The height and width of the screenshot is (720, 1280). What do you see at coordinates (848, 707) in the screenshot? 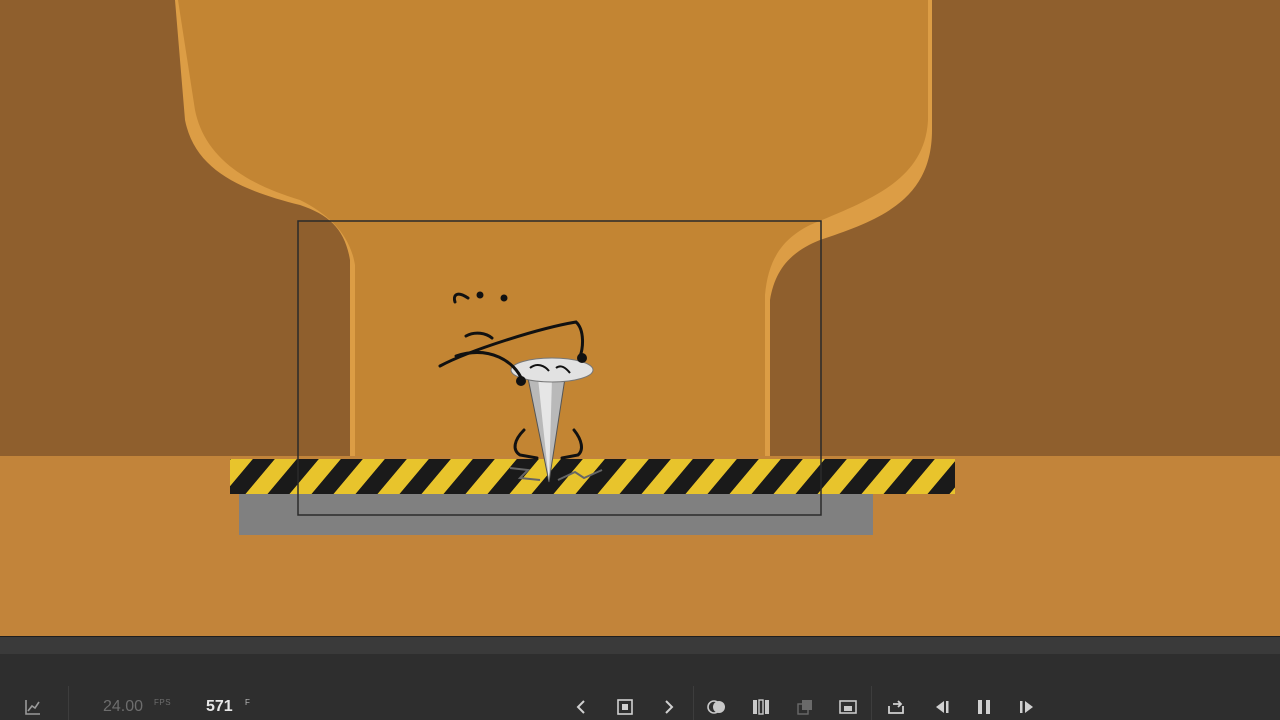
I see `frame-range-icon` at bounding box center [848, 707].